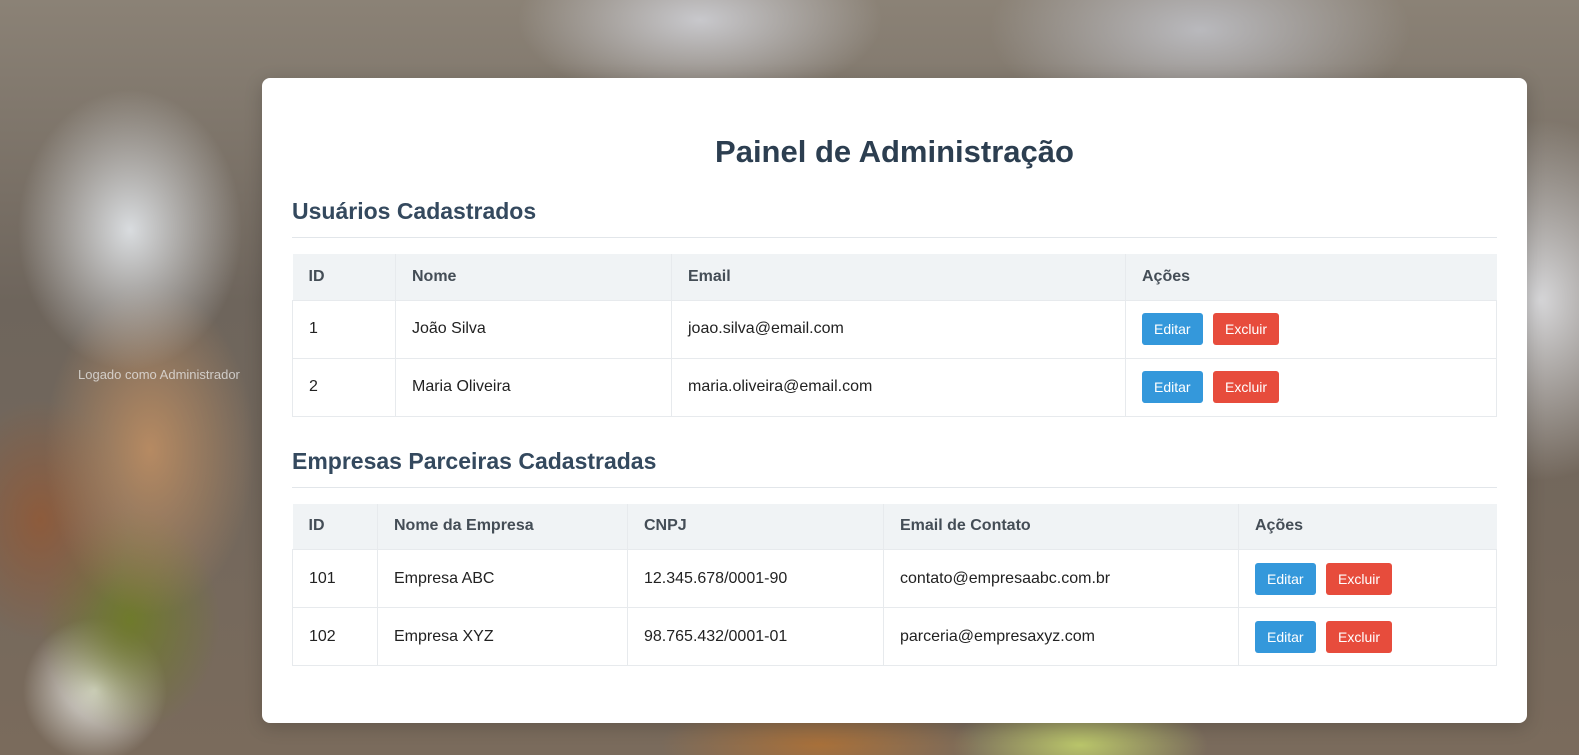 This screenshot has height=755, width=1579. What do you see at coordinates (502, 578) in the screenshot?
I see `company-name: Empresa ABC` at bounding box center [502, 578].